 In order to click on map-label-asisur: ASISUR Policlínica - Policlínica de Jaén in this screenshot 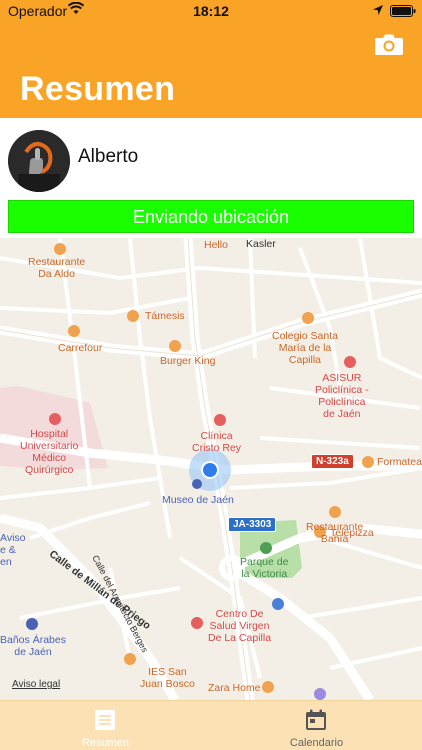, I will do `click(342, 396)`.